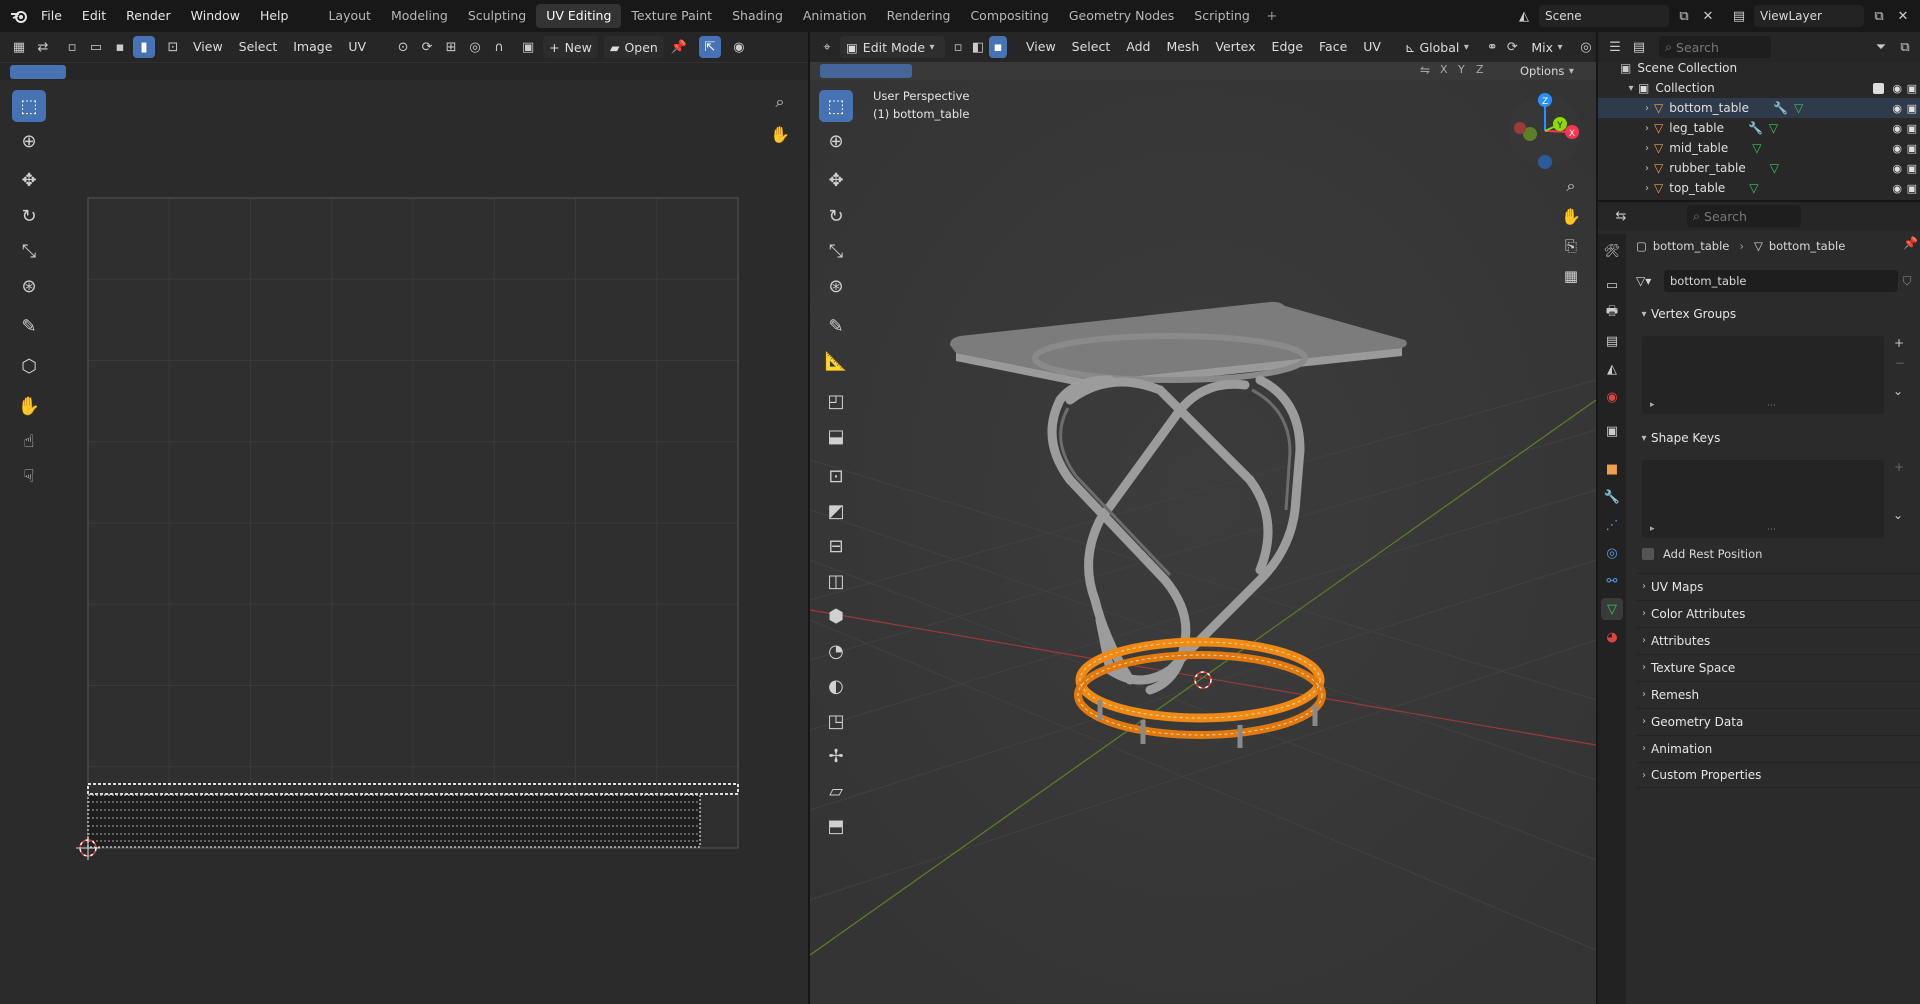  Describe the element at coordinates (739, 47) in the screenshot. I see `overlays-icon: ◉` at that location.